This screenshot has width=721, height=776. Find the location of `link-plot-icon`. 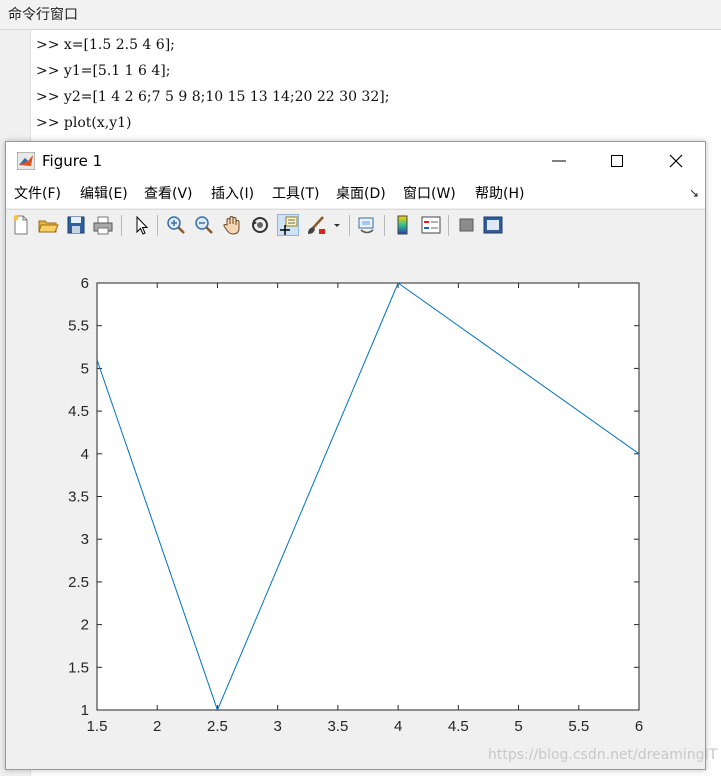

link-plot-icon is located at coordinates (367, 225).